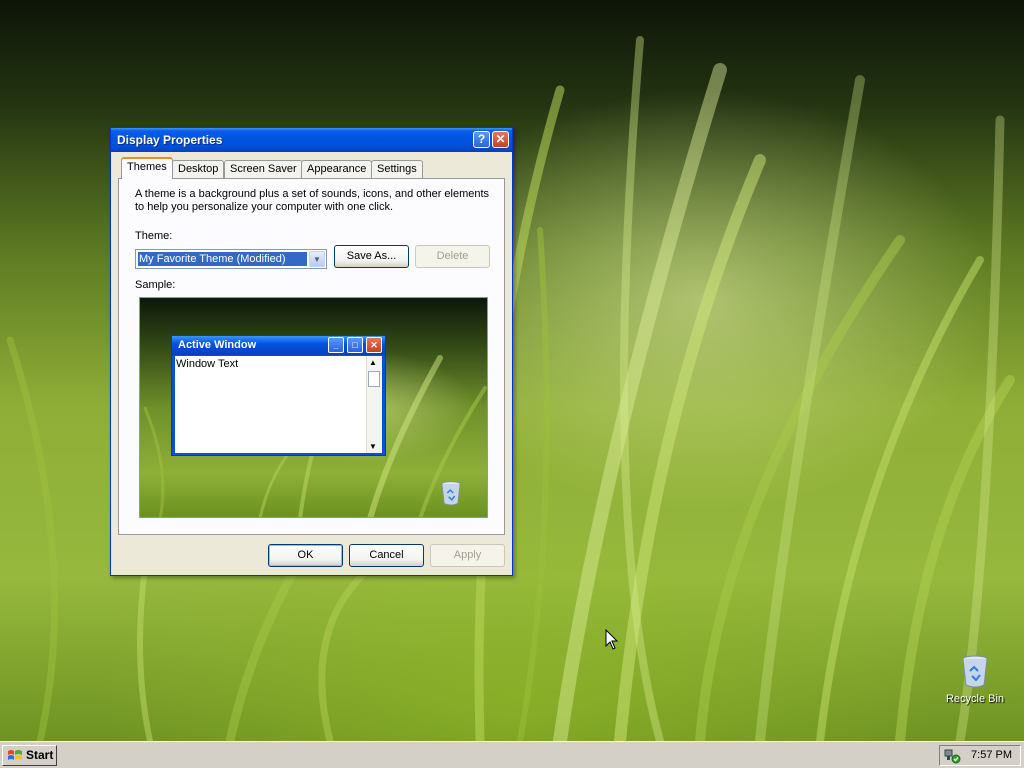 This screenshot has height=768, width=1024. What do you see at coordinates (311, 140) in the screenshot?
I see `dialog-titlebar: Display Properties ? ✕` at bounding box center [311, 140].